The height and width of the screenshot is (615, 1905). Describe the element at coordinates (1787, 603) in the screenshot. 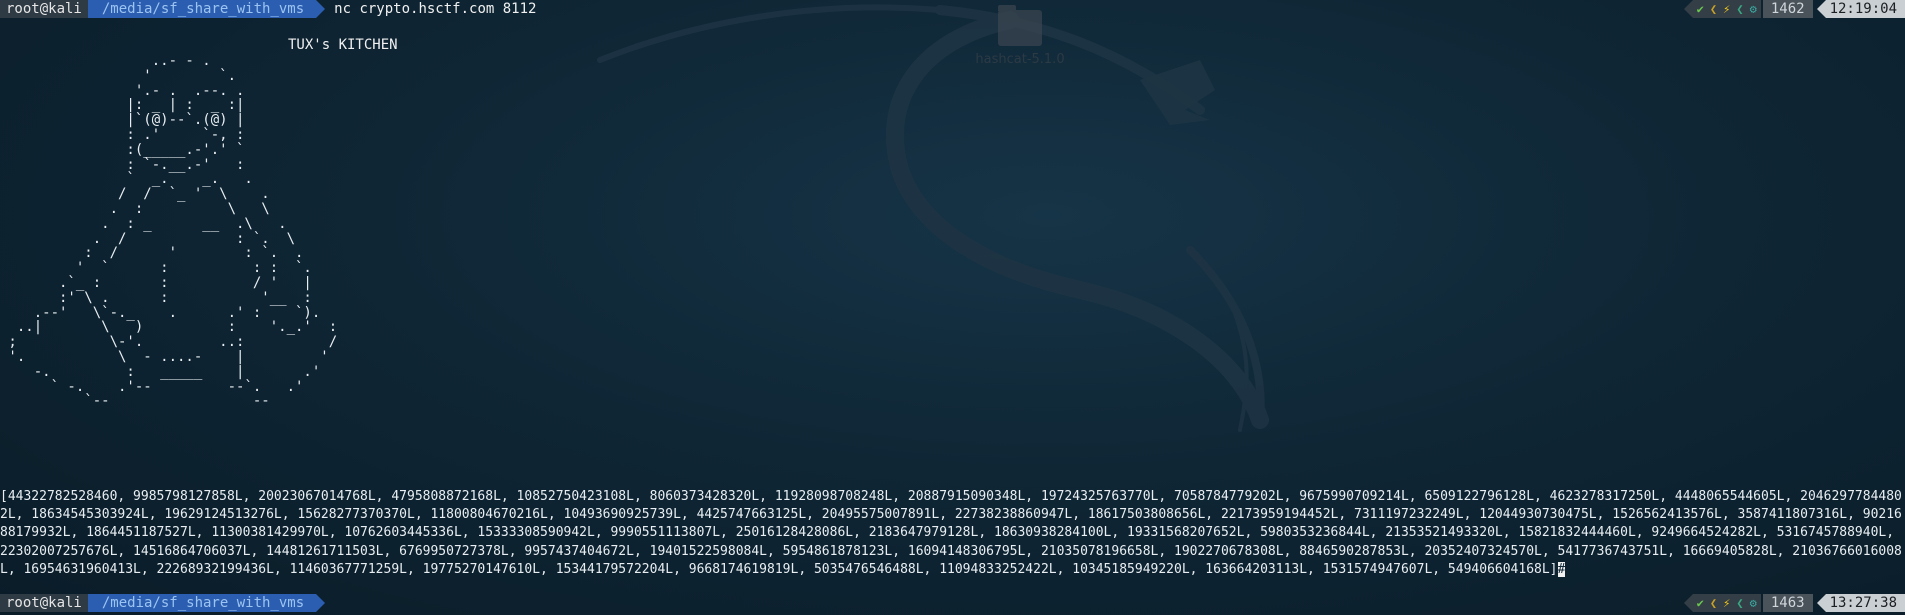

I see `history-number: 1463` at that location.